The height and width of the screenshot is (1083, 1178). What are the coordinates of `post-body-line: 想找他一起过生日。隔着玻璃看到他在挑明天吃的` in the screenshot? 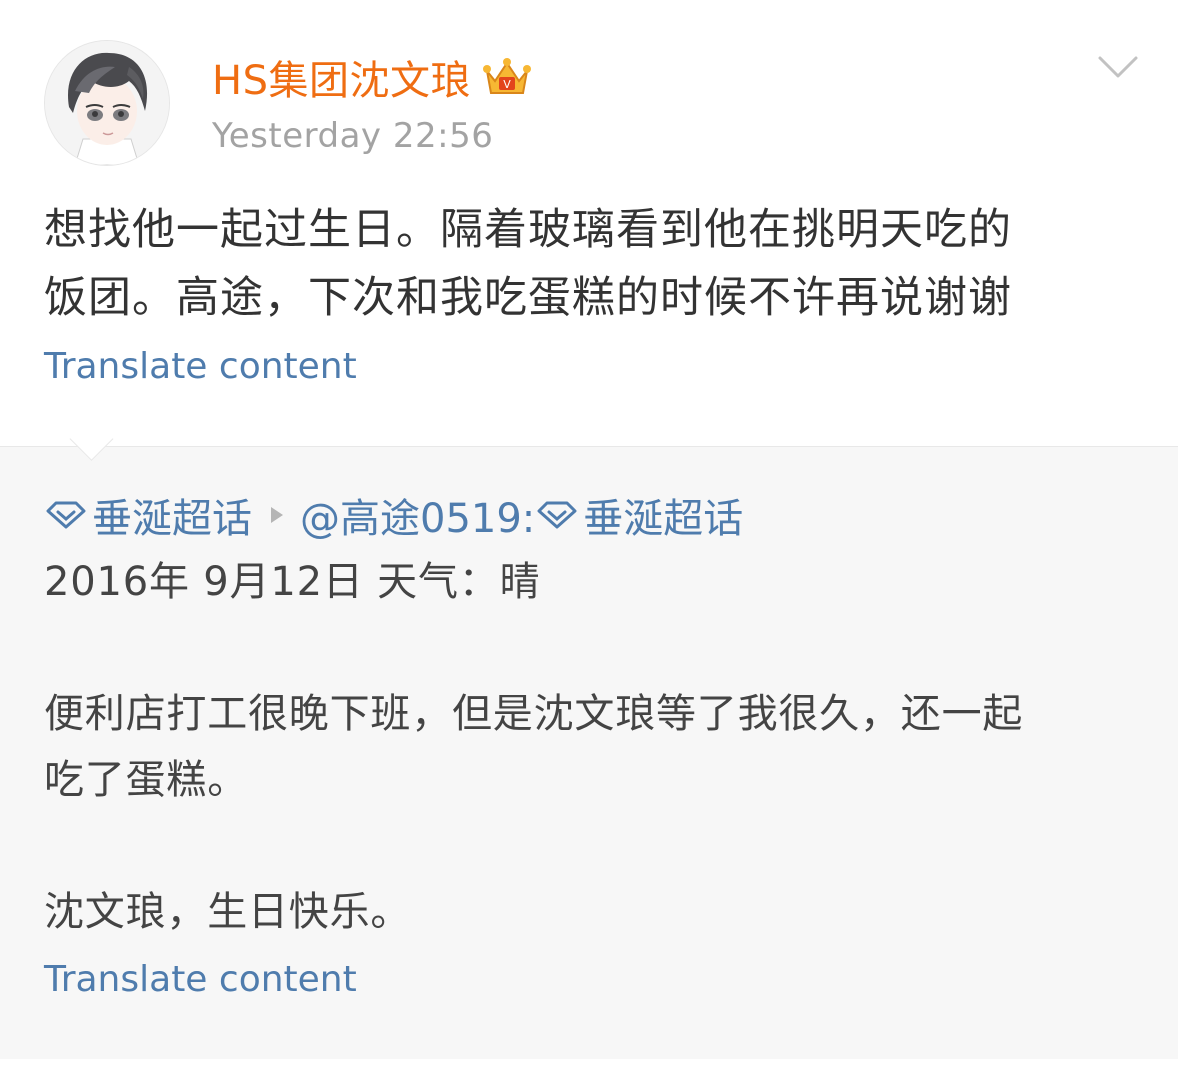 It's located at (528, 230).